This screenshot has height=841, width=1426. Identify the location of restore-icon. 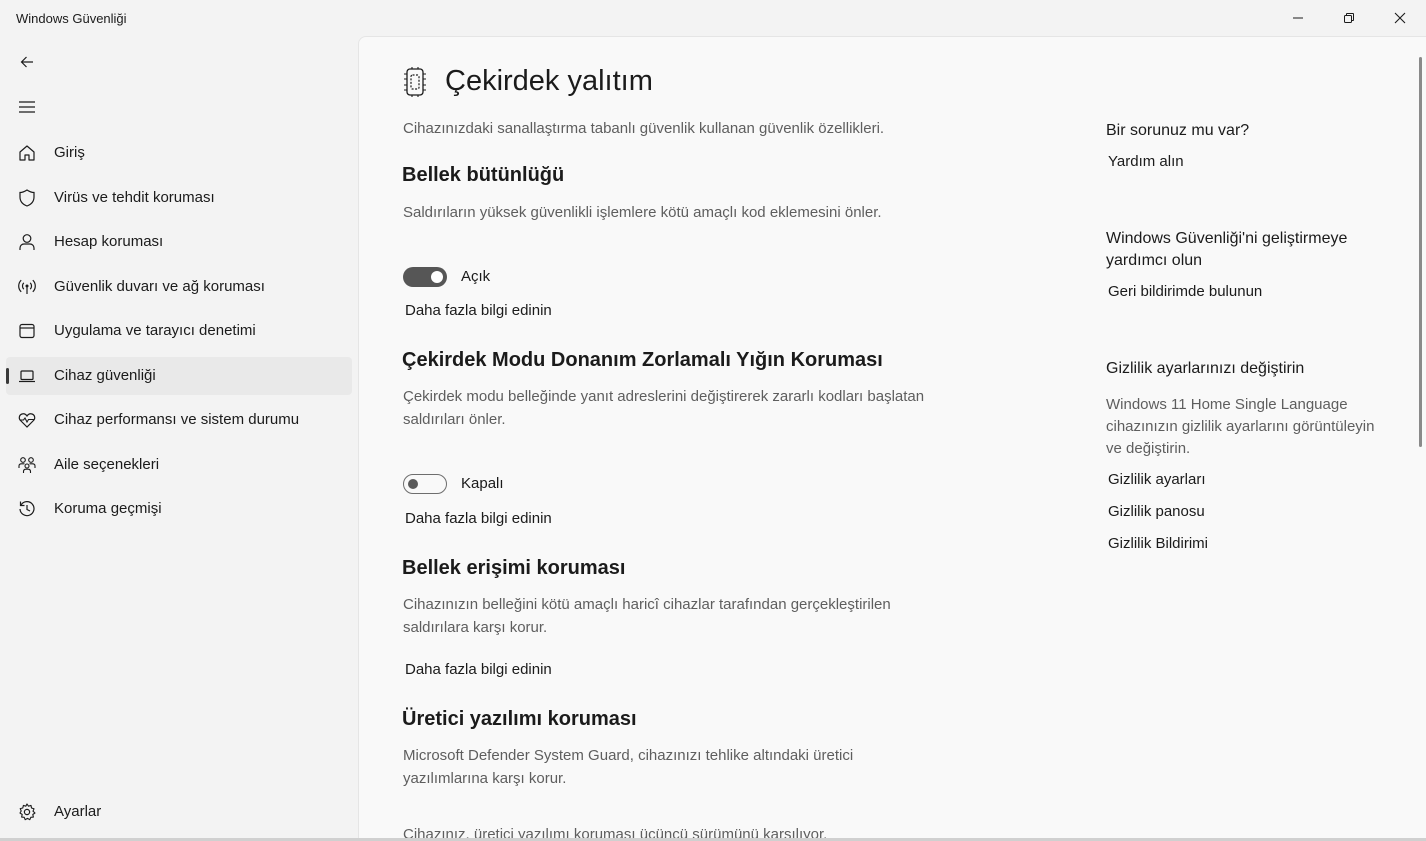
(1349, 18).